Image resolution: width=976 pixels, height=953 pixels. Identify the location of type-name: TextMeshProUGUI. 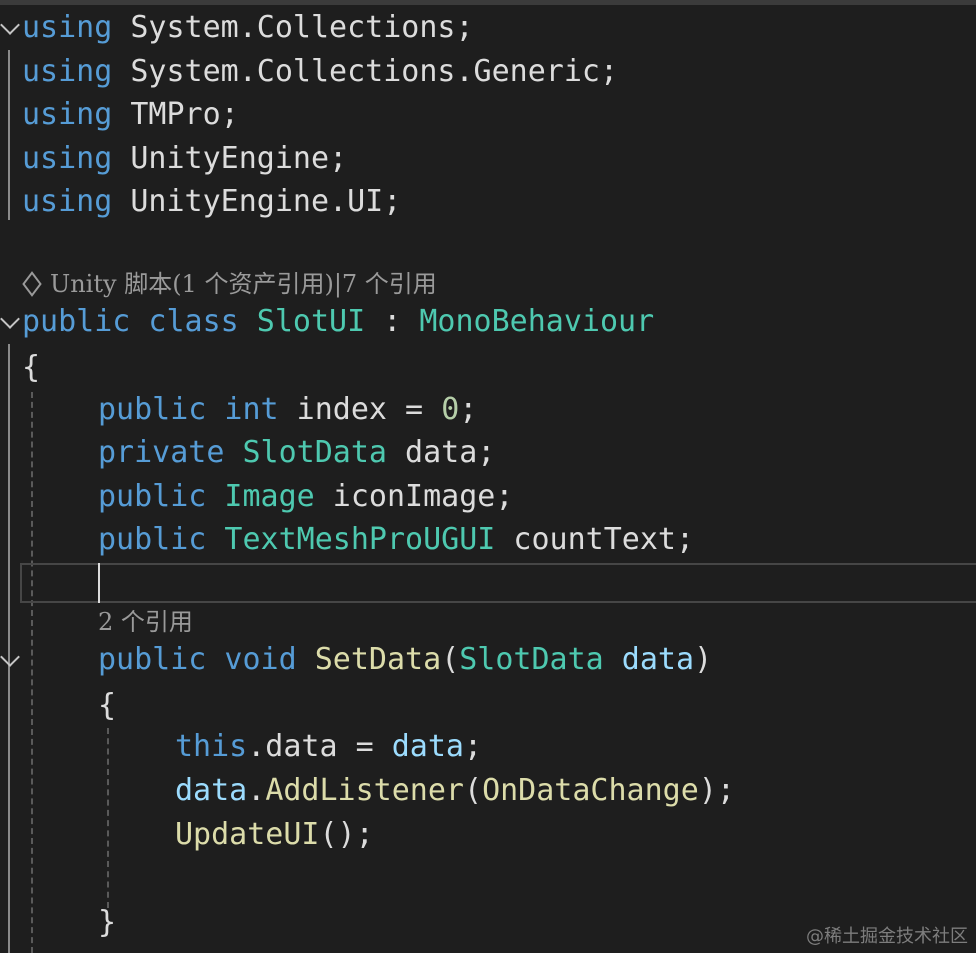
(351, 539).